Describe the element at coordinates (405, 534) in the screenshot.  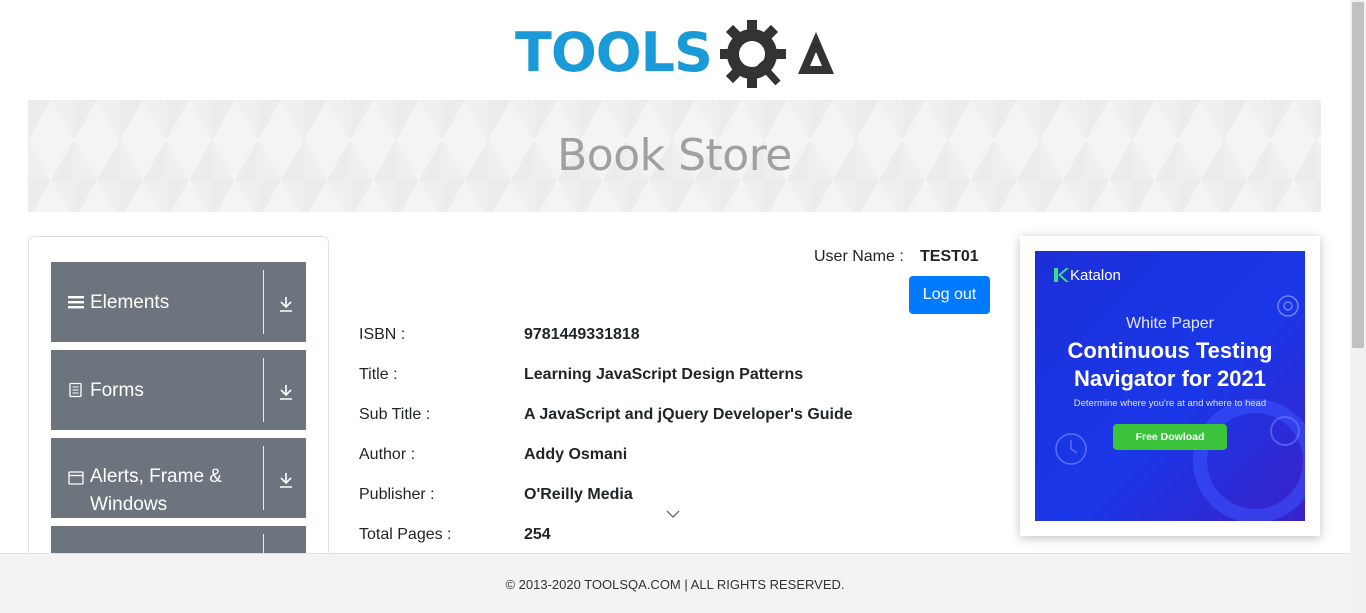
I see `total-pages-label: Total Pages :` at that location.